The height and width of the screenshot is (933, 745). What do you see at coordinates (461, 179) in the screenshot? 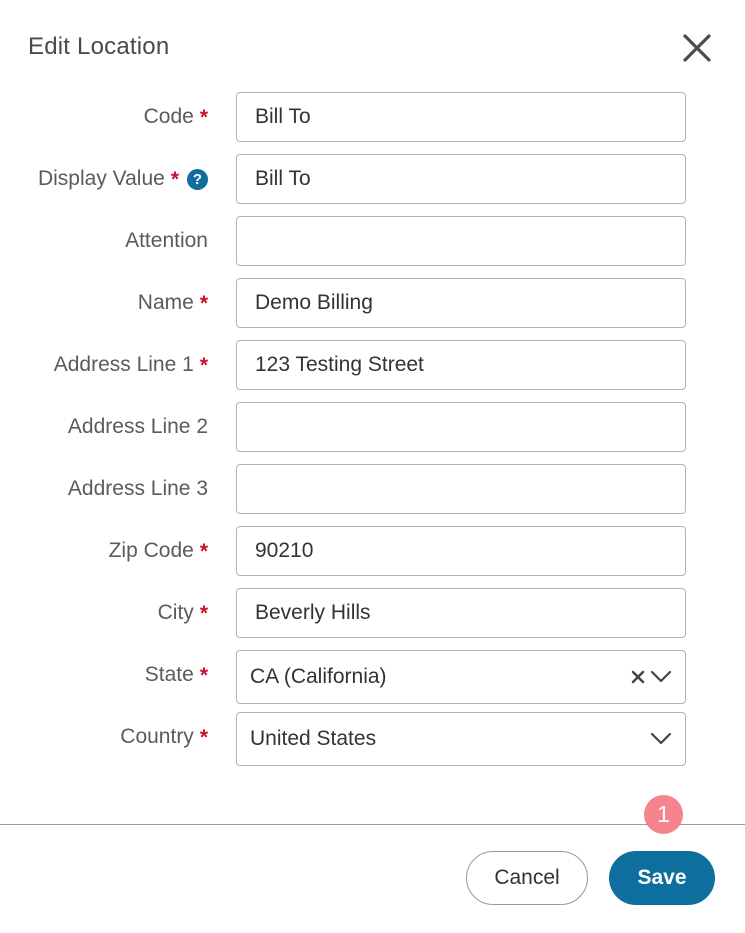
I see `display-value-input` at bounding box center [461, 179].